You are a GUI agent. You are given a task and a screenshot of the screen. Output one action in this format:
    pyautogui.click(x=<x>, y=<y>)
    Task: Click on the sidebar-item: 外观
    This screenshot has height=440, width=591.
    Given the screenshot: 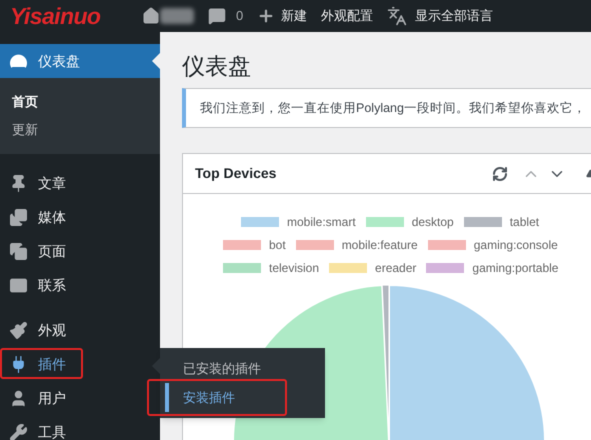 What is the action you would take?
    pyautogui.click(x=80, y=330)
    